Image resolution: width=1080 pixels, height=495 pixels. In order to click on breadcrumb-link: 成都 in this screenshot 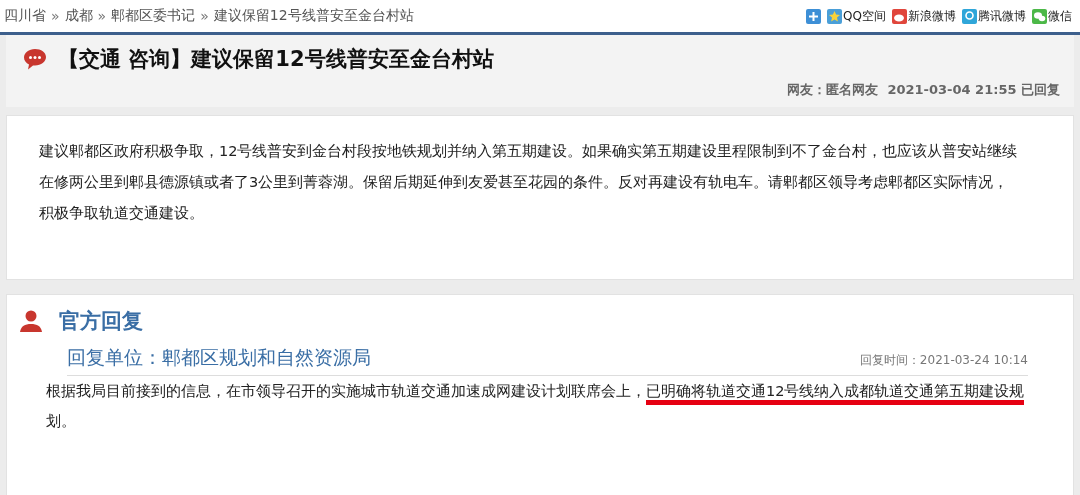, I will do `click(78, 16)`.